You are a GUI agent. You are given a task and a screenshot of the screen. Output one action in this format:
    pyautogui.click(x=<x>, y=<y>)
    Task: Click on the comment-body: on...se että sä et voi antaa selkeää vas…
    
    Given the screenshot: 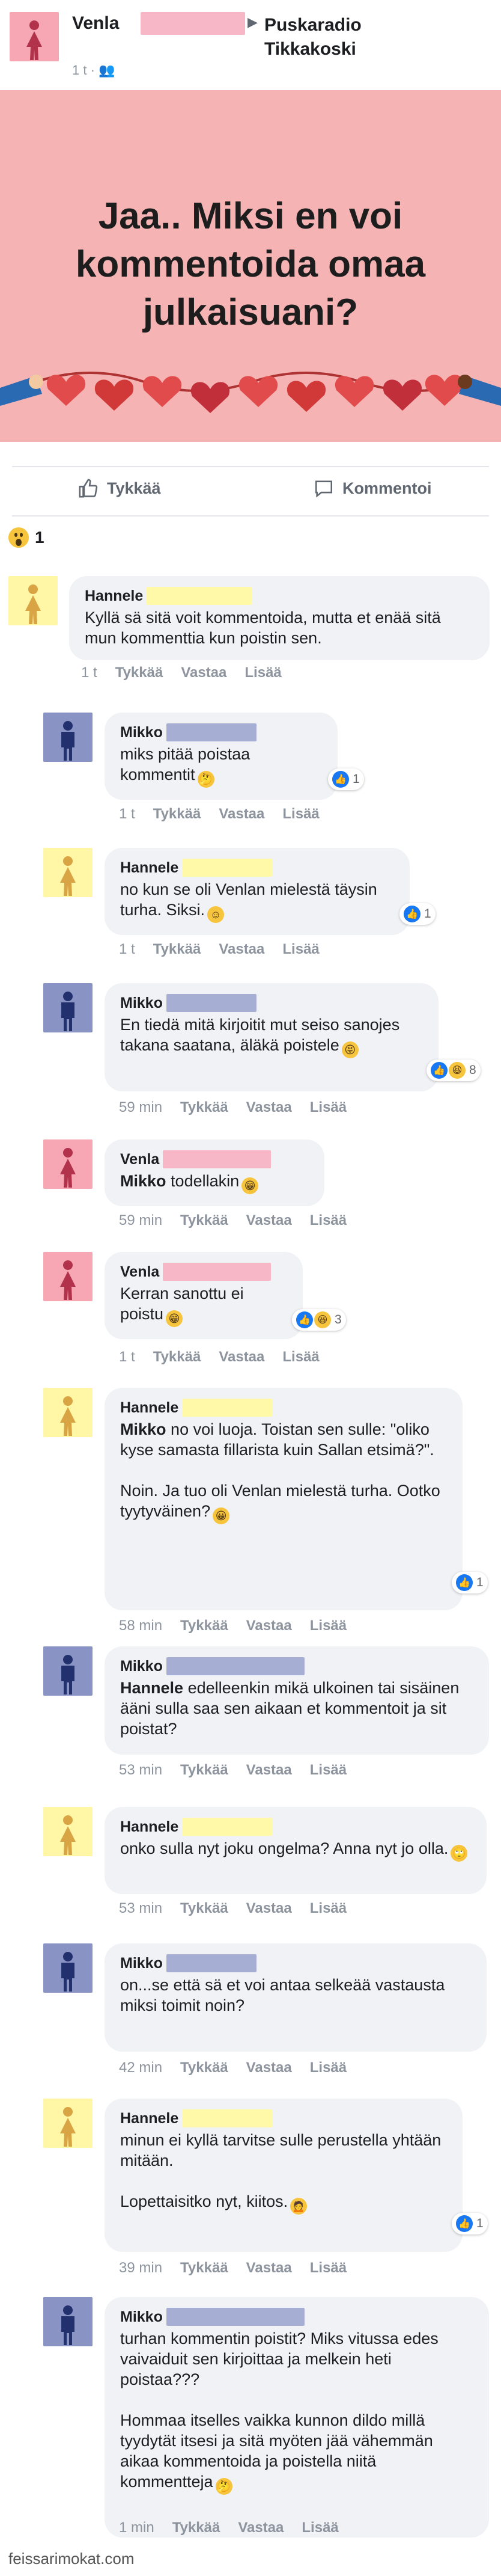 What is the action you would take?
    pyautogui.click(x=284, y=1995)
    